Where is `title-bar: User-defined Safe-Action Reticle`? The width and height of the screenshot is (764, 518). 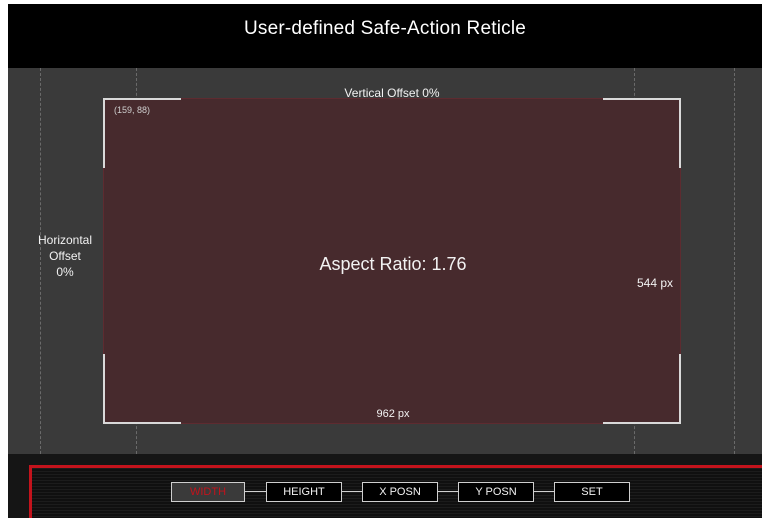 title-bar: User-defined Safe-Action Reticle is located at coordinates (385, 36).